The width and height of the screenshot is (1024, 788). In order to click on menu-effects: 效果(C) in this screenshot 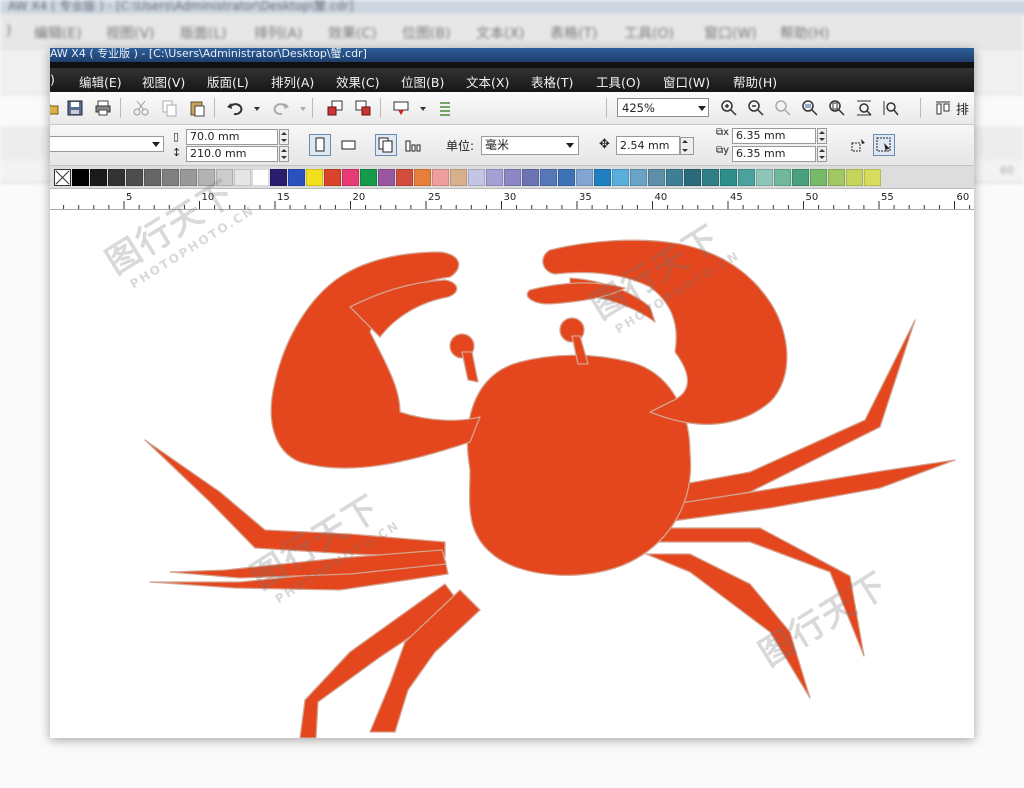, I will do `click(357, 81)`.